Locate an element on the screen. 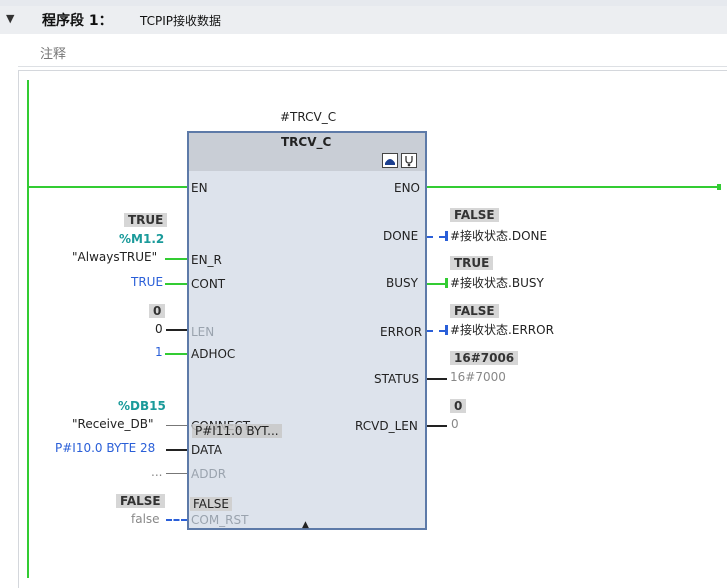  block-type: TRCV_C is located at coordinates (306, 142).